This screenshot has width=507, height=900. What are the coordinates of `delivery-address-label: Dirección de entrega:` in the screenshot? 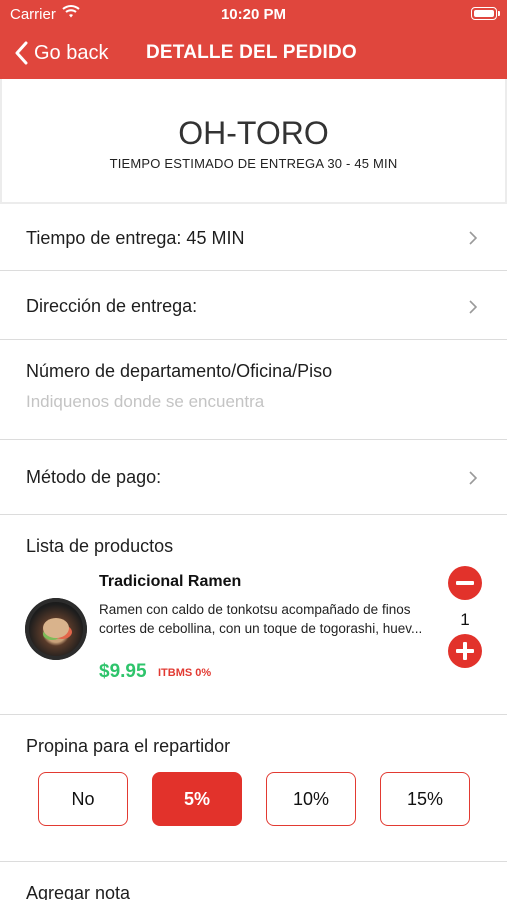 It's located at (112, 306).